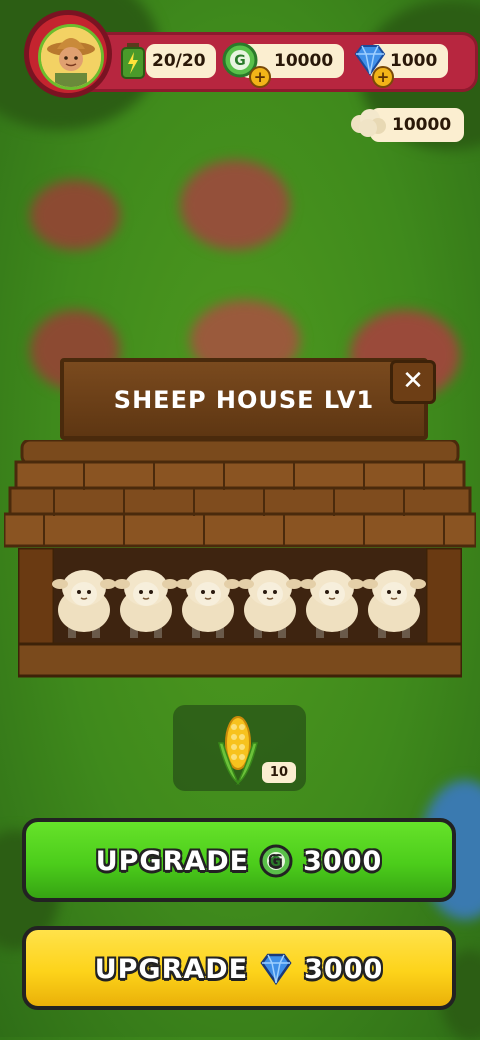 This screenshot has width=480, height=1040. I want to click on add-gems-button: +, so click(383, 77).